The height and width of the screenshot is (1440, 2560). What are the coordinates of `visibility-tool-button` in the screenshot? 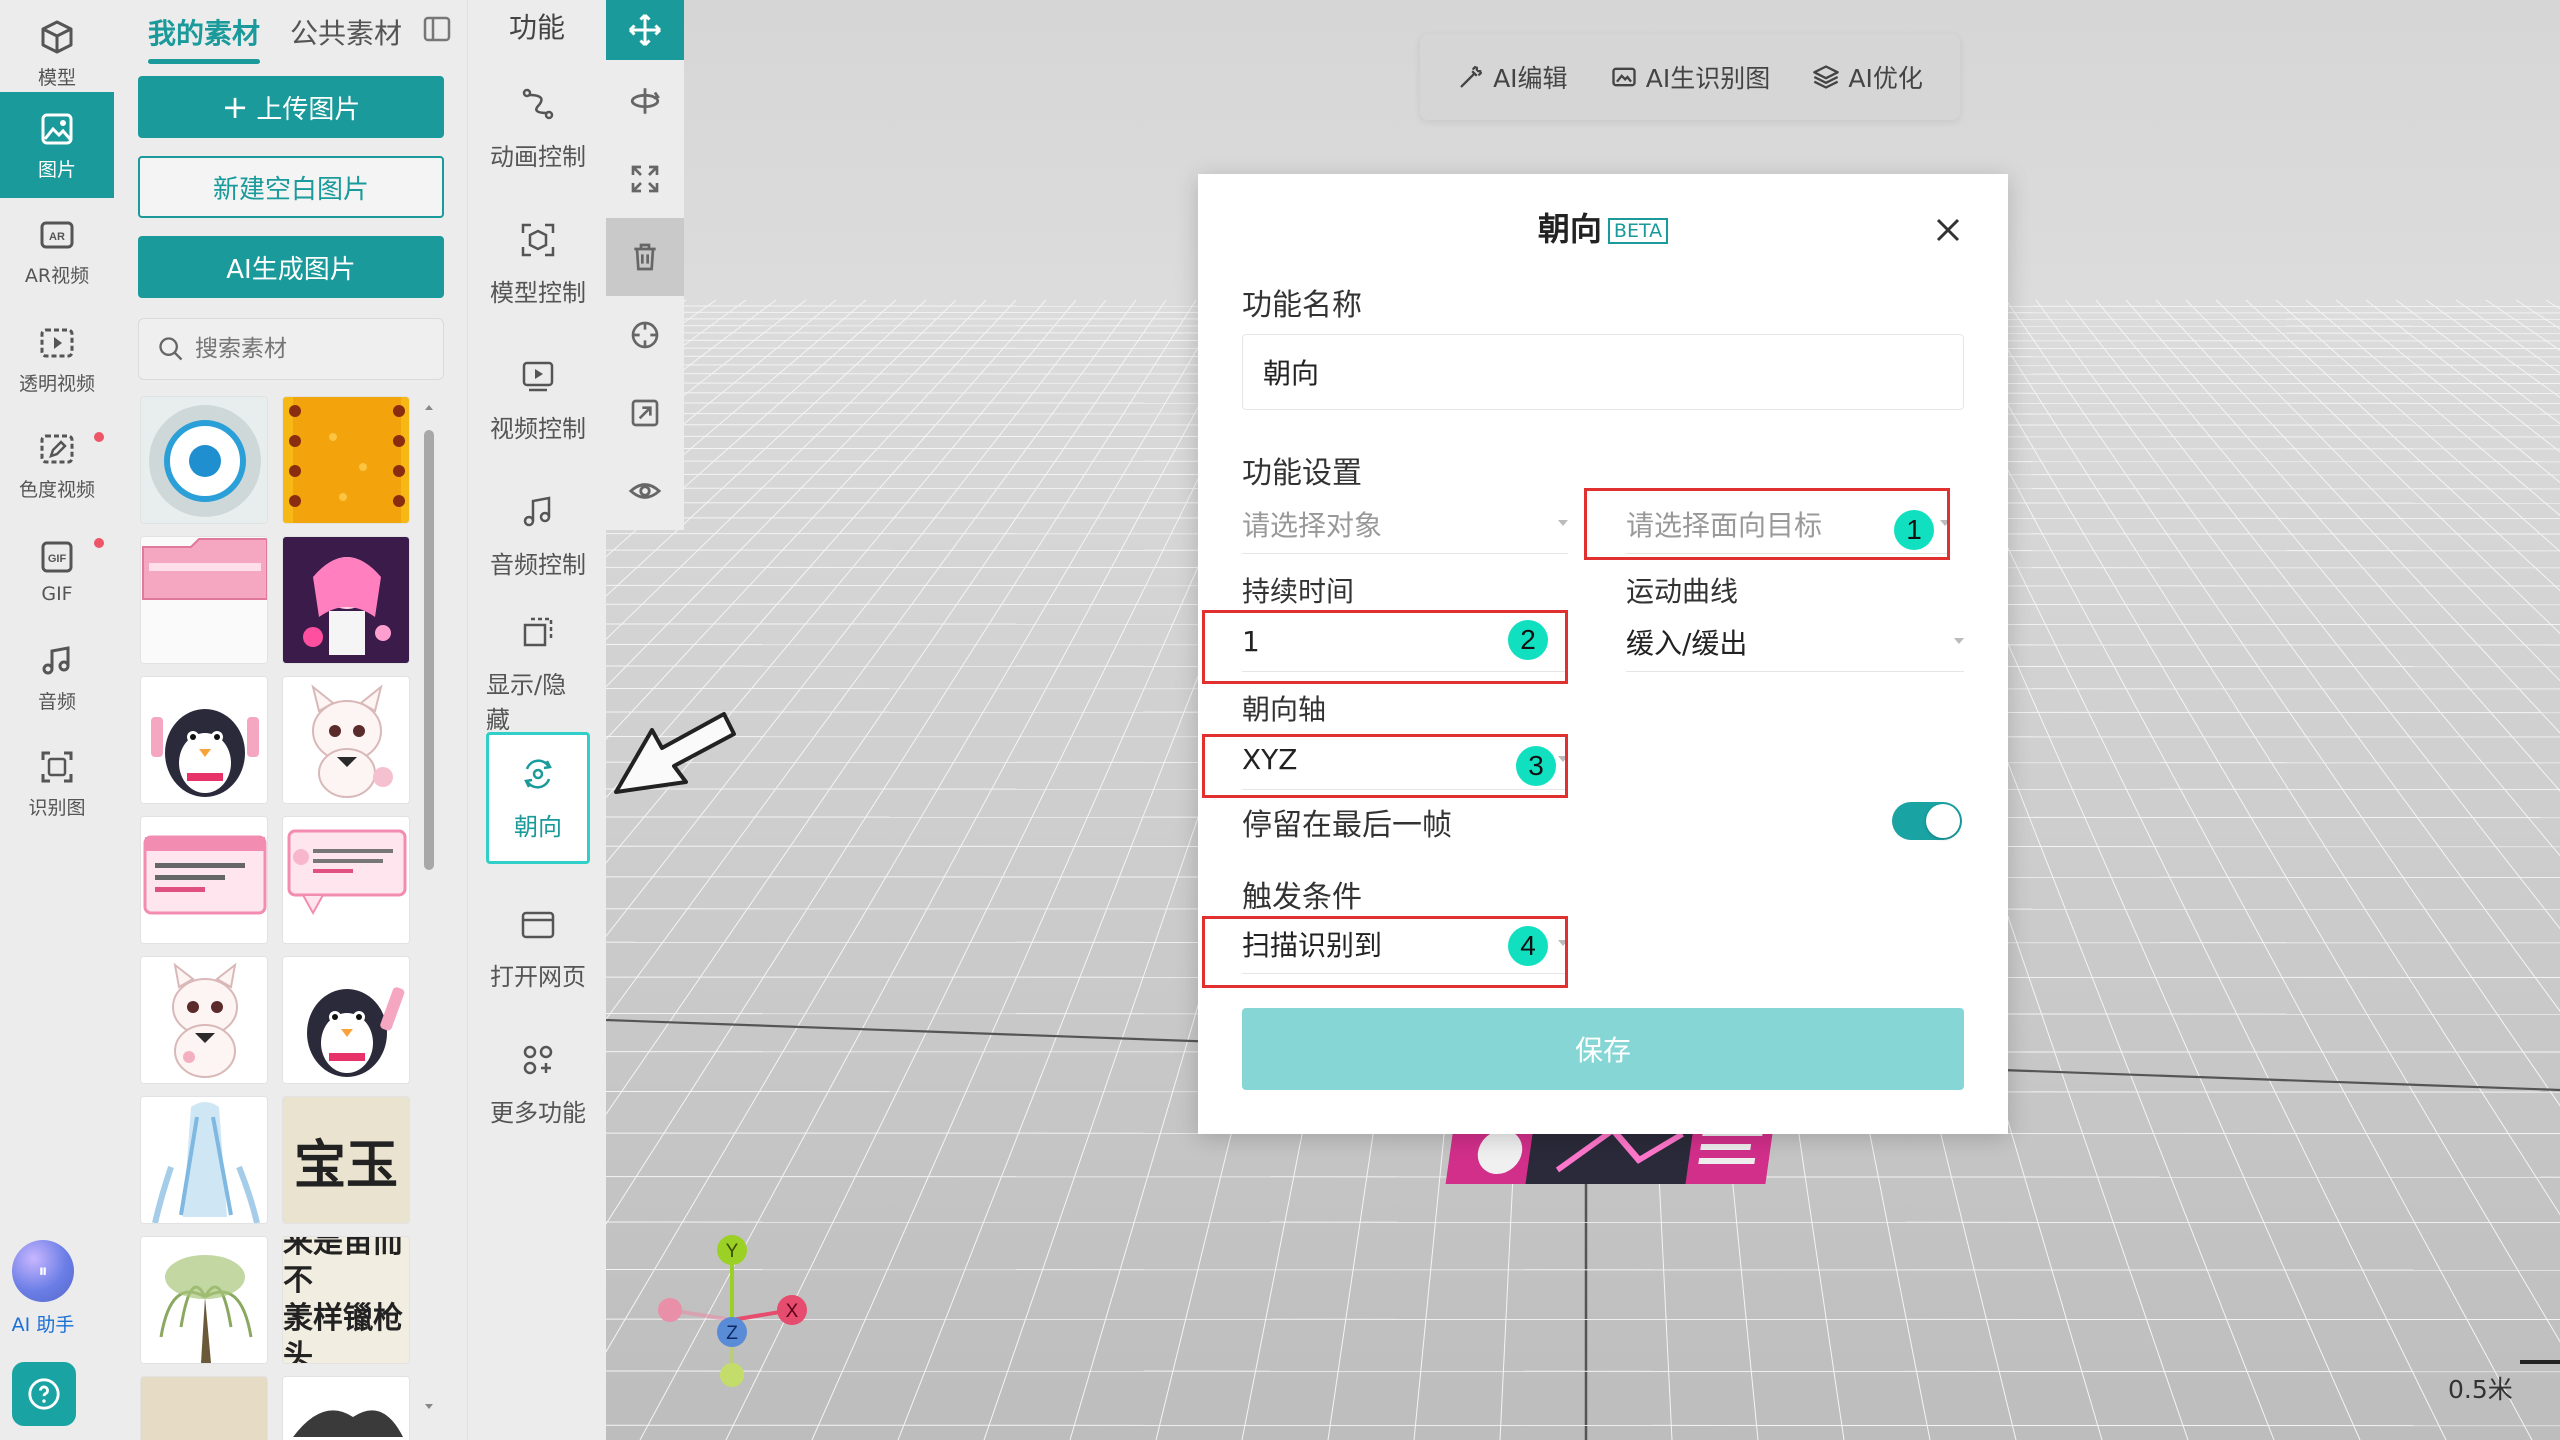 It's located at (645, 491).